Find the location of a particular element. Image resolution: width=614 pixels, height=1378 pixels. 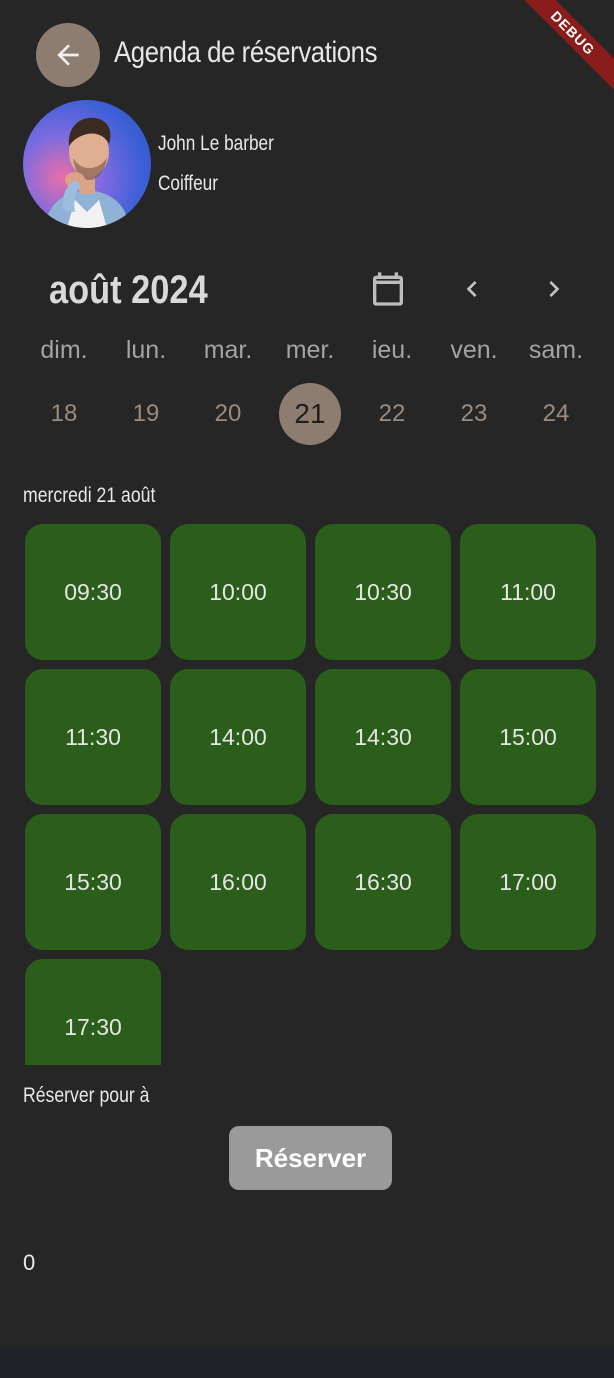

weekday-header: dim. lun. mar. mer. ieu. ven. sam. is located at coordinates (310, 350).